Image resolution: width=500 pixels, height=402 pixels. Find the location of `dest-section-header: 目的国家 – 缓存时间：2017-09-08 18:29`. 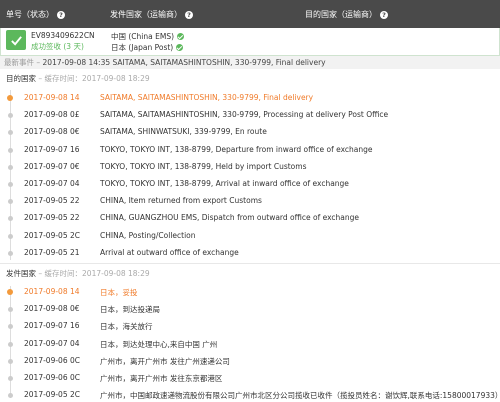

dest-section-header: 目的国家 – 缓存时间：2017-09-08 18:29 is located at coordinates (78, 78).